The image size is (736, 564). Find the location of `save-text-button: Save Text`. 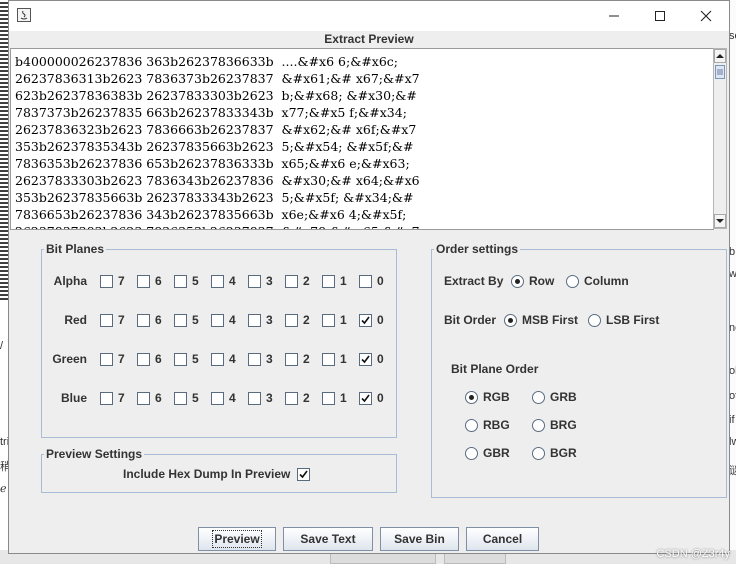

save-text-button: Save Text is located at coordinates (328, 539).